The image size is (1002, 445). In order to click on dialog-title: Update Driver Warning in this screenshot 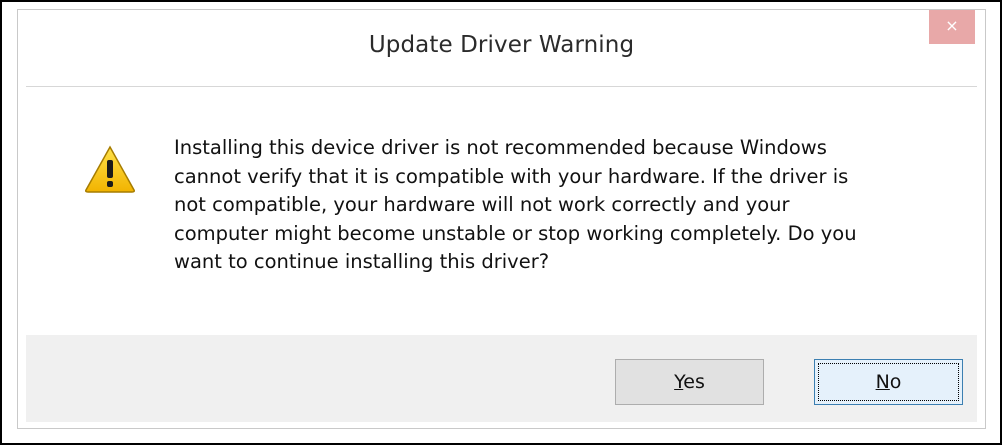, I will do `click(501, 45)`.